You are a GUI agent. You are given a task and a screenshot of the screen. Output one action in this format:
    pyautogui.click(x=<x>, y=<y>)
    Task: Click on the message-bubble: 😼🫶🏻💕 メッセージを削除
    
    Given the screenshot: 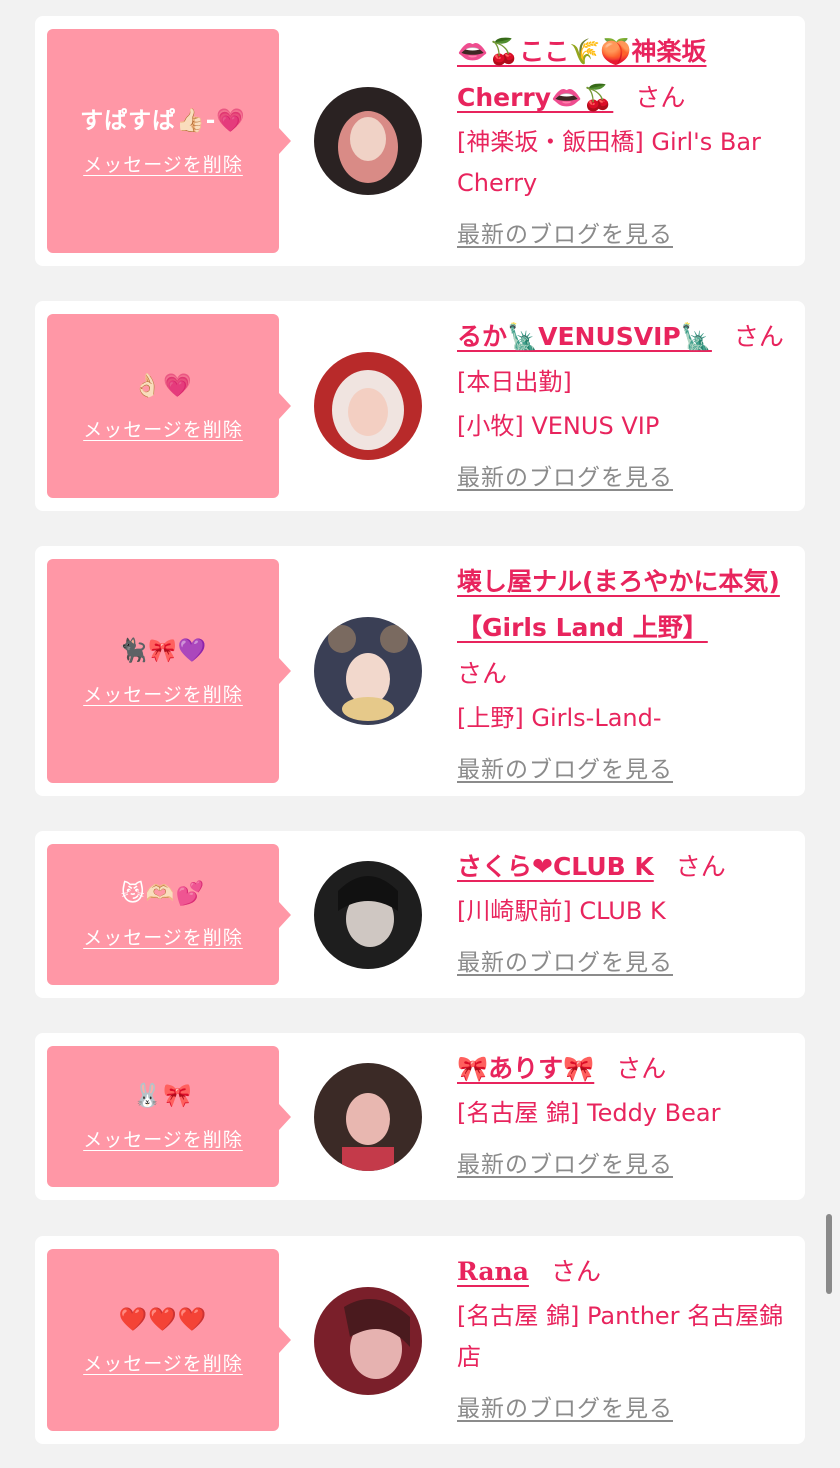 What is the action you would take?
    pyautogui.click(x=169, y=914)
    